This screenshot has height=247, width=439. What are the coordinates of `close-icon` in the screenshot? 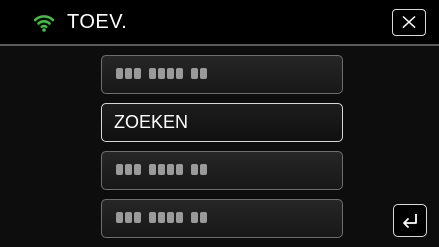 It's located at (409, 22).